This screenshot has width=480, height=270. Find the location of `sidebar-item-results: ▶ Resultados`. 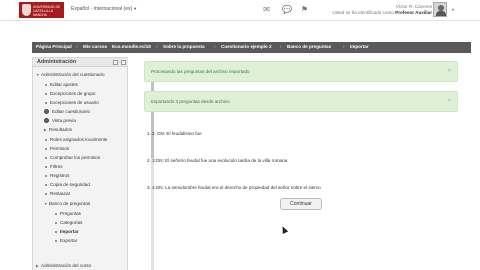

sidebar-item-results: ▶ Resultados is located at coordinates (58, 129).